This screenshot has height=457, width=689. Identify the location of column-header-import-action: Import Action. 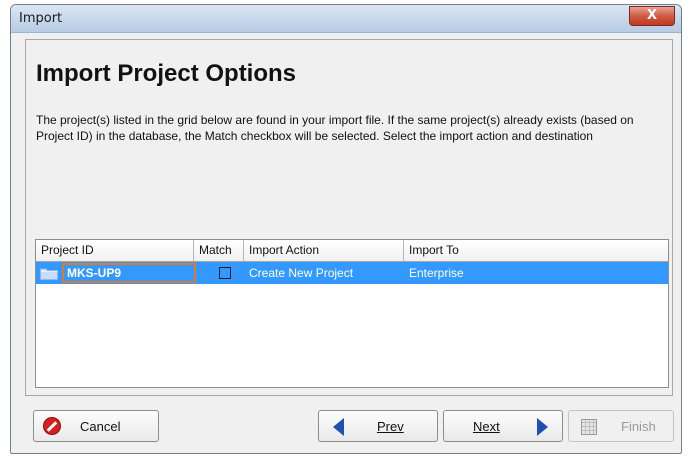
(324, 251).